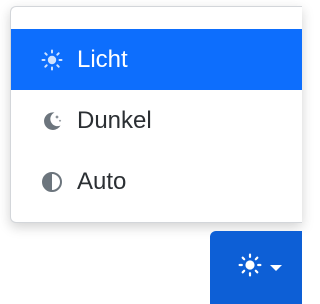  I want to click on moon-stars-icon, so click(52, 121).